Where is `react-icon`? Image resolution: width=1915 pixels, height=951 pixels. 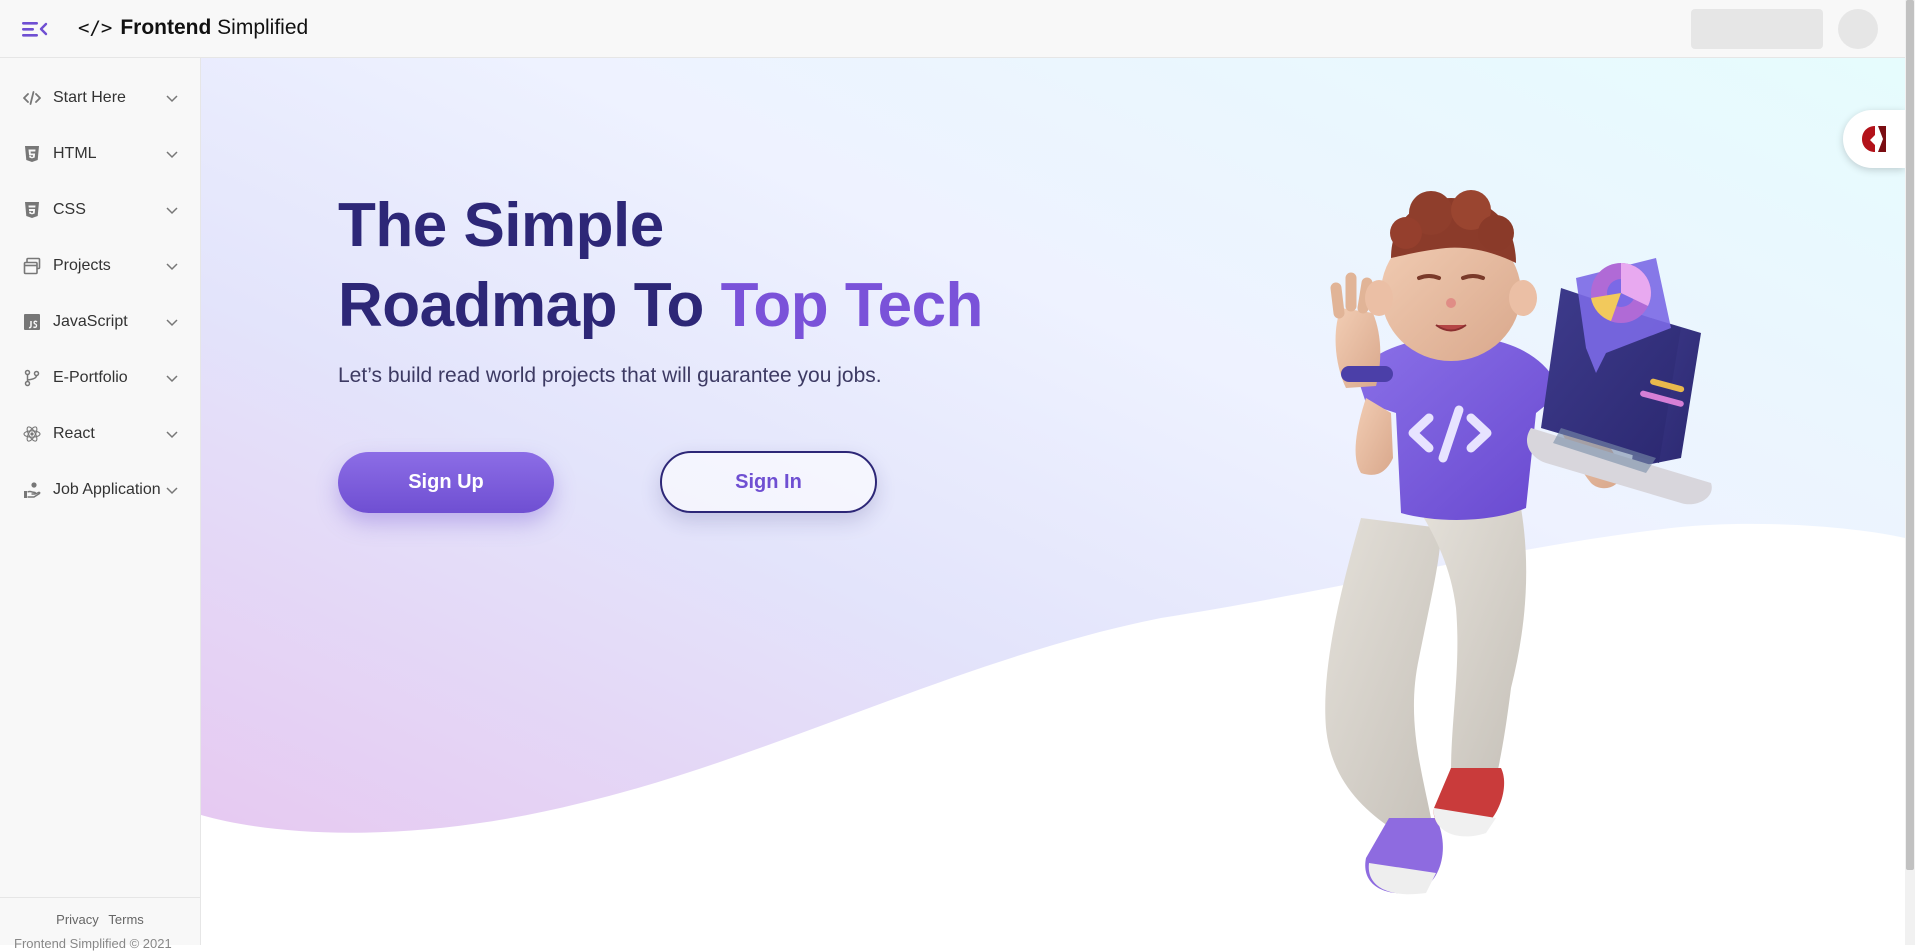 react-icon is located at coordinates (32, 434).